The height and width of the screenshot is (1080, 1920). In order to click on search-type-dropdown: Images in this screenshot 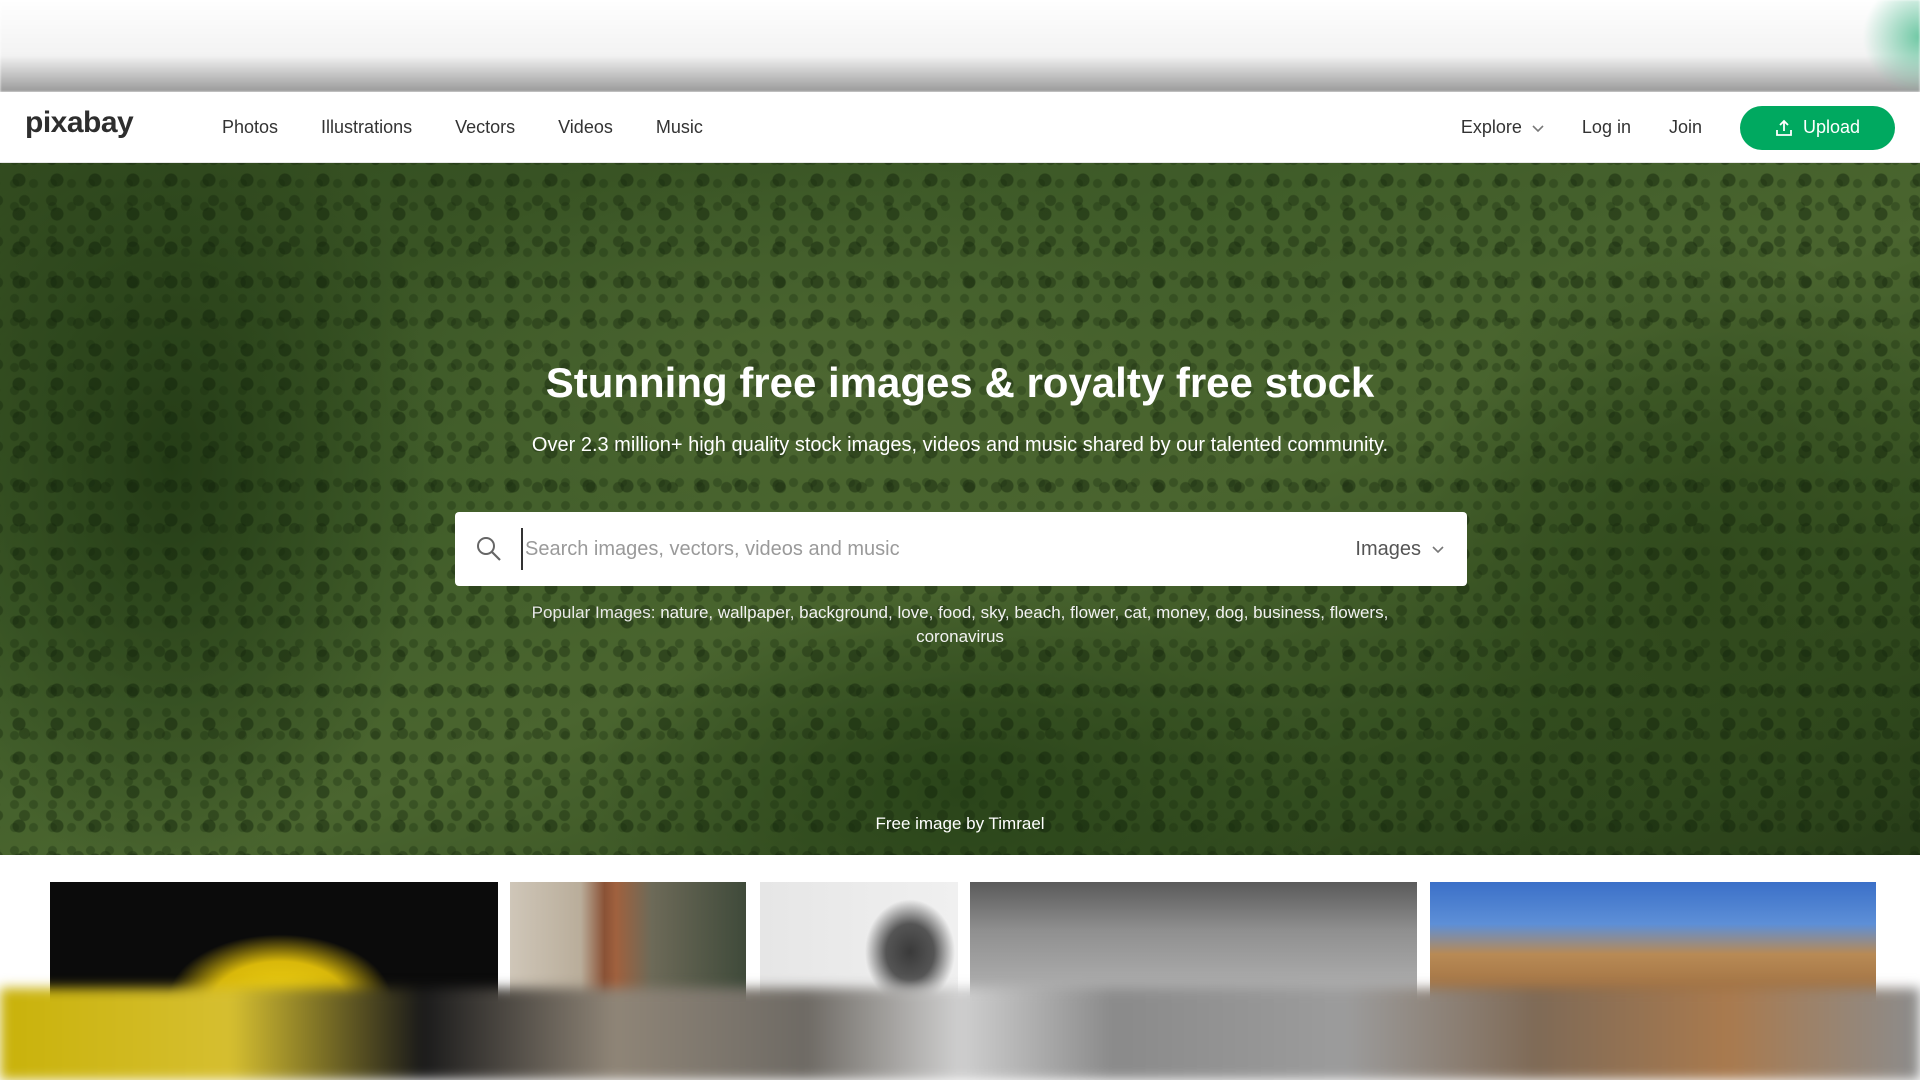, I will do `click(1400, 549)`.